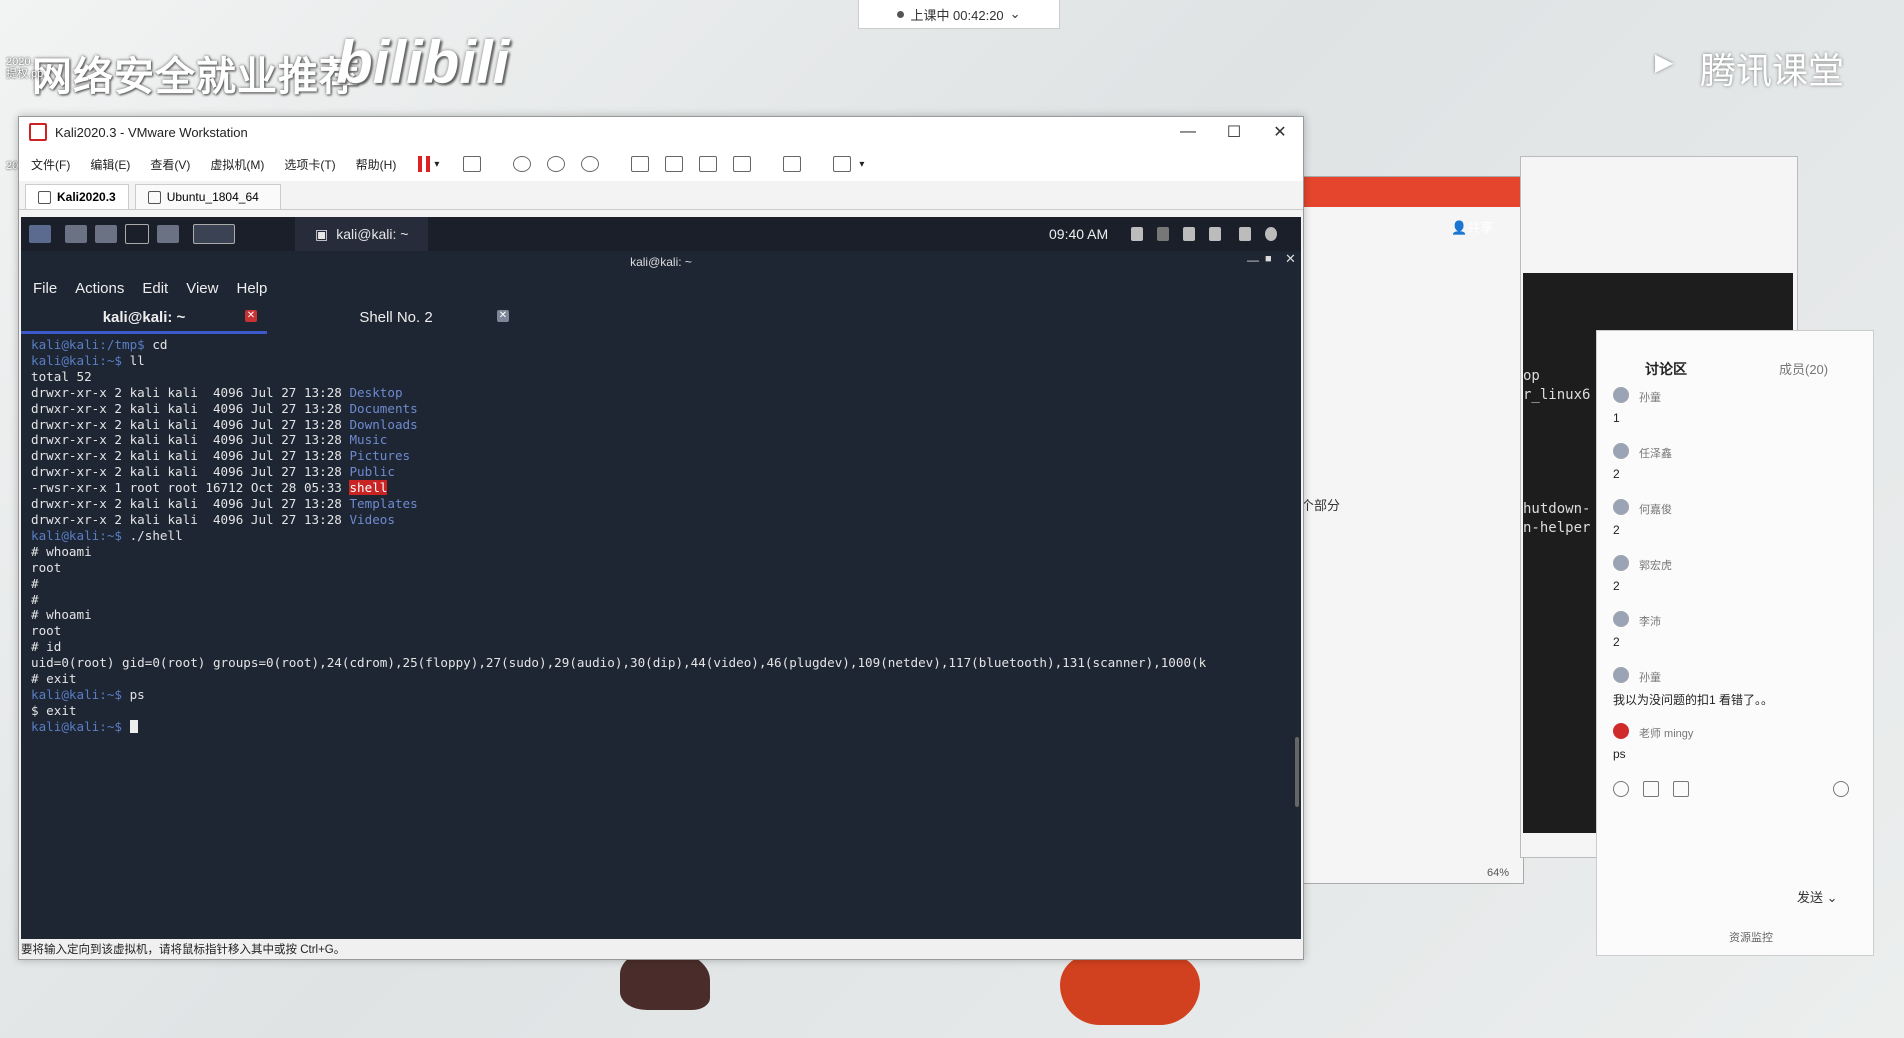 The height and width of the screenshot is (1038, 1904). What do you see at coordinates (656, 600) in the screenshot?
I see `terminal-line: #` at bounding box center [656, 600].